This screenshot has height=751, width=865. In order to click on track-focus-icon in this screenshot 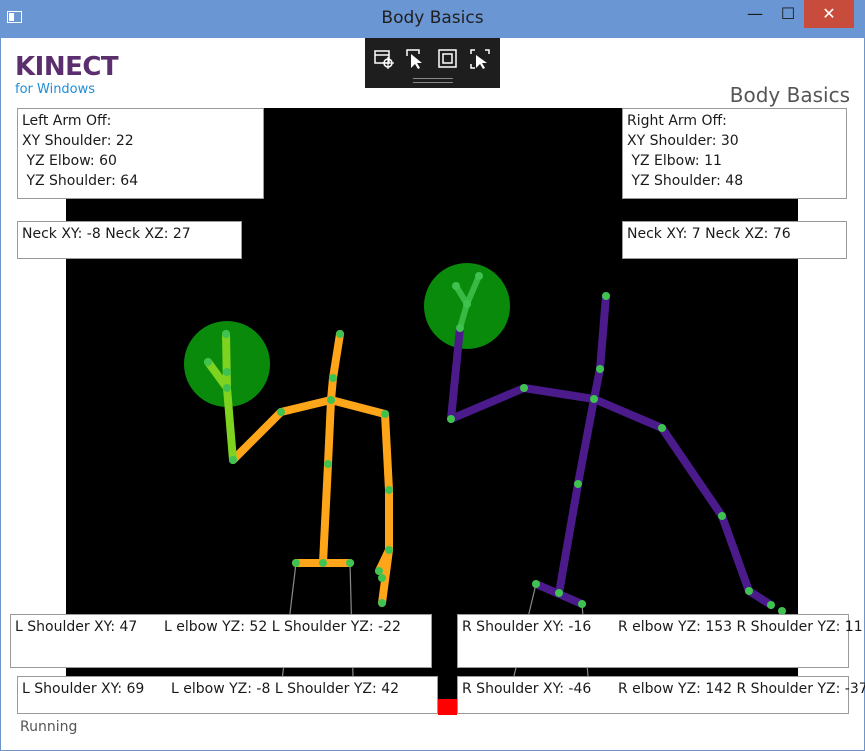, I will do `click(480, 59)`.